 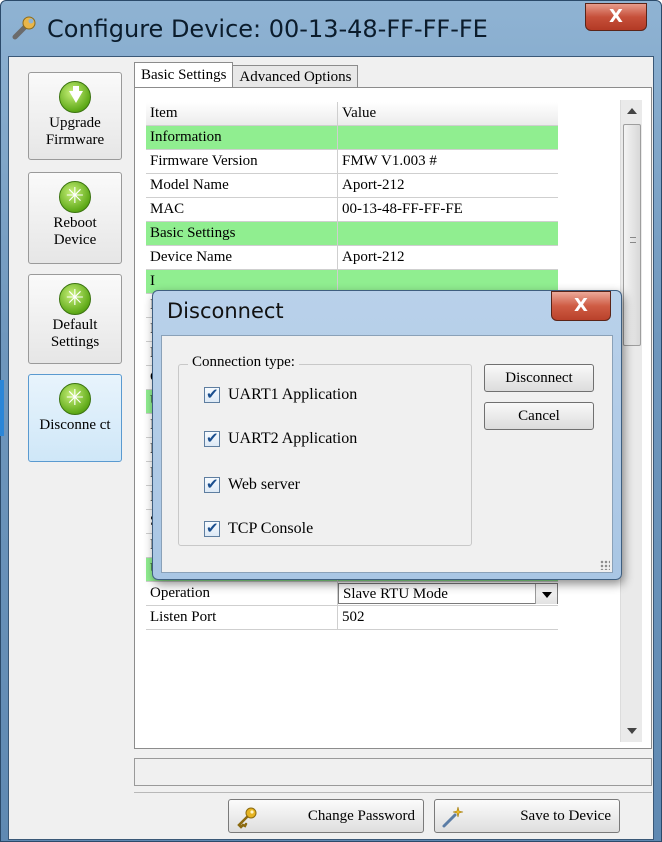 What do you see at coordinates (271, 528) in the screenshot?
I see `tcp-console-label: TCP Console` at bounding box center [271, 528].